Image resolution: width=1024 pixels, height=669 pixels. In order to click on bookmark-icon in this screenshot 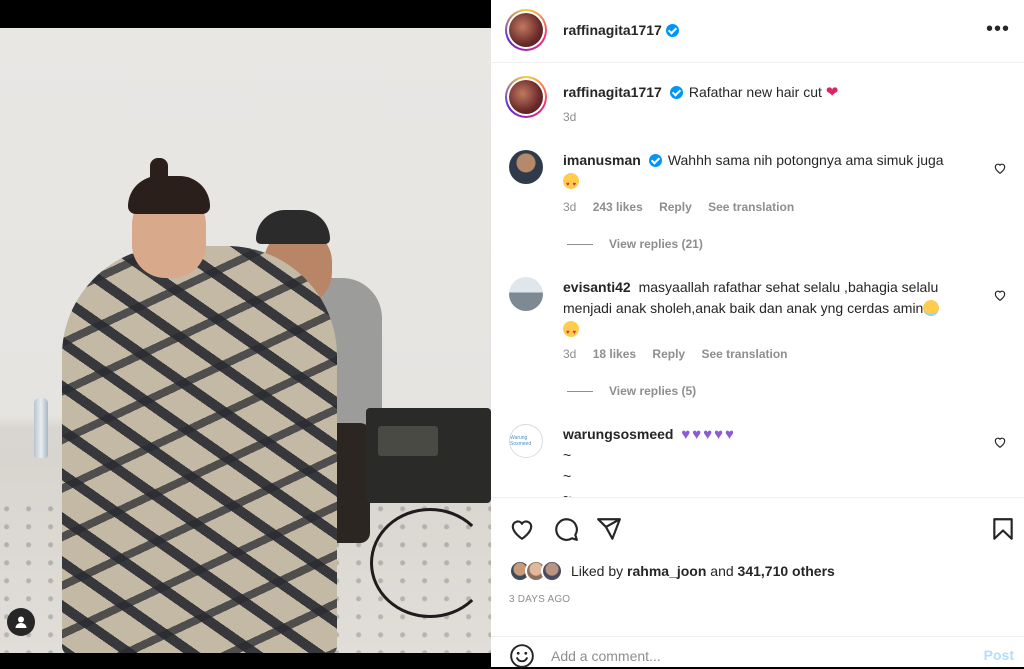, I will do `click(1003, 529)`.